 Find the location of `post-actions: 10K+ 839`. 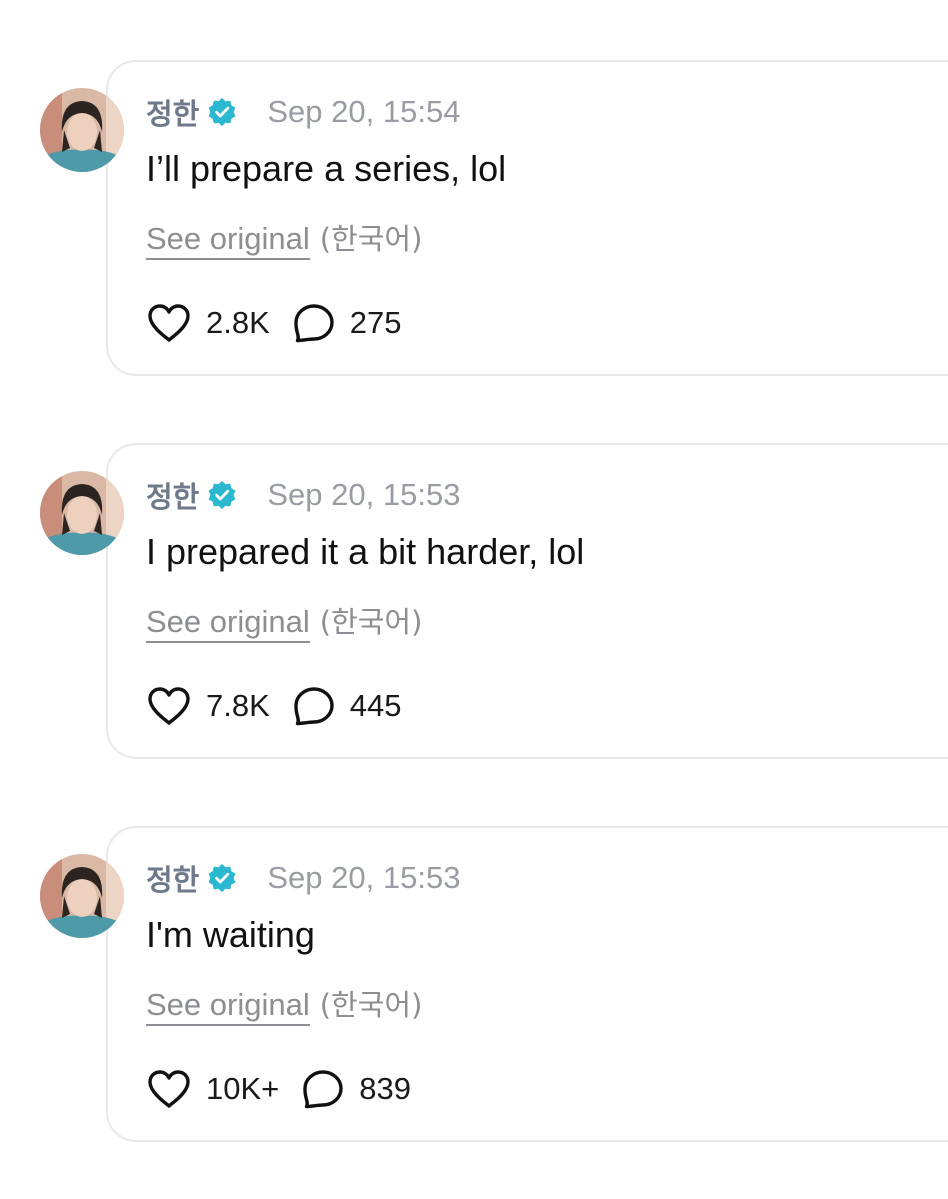

post-actions: 10K+ 839 is located at coordinates (289, 1089).